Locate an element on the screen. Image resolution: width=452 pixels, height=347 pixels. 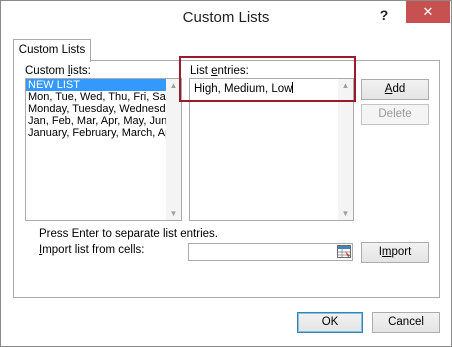
tab-custom-lists: Custom Lists is located at coordinates (52, 50).